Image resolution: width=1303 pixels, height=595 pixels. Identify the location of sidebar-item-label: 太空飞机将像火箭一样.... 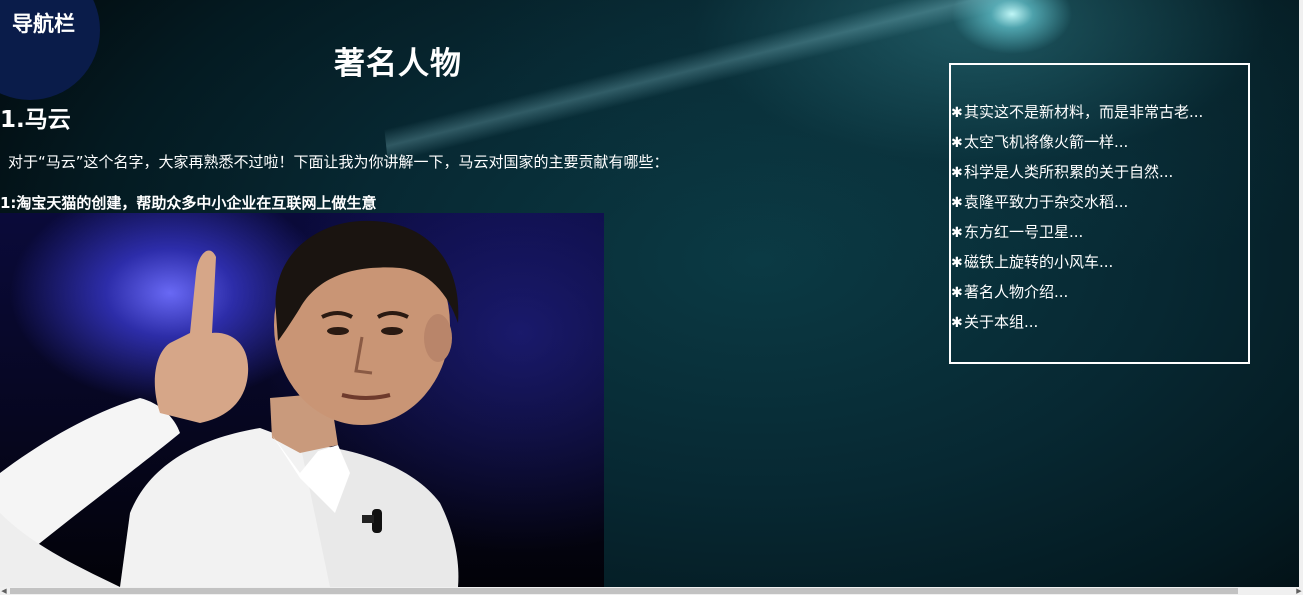
(1046, 142).